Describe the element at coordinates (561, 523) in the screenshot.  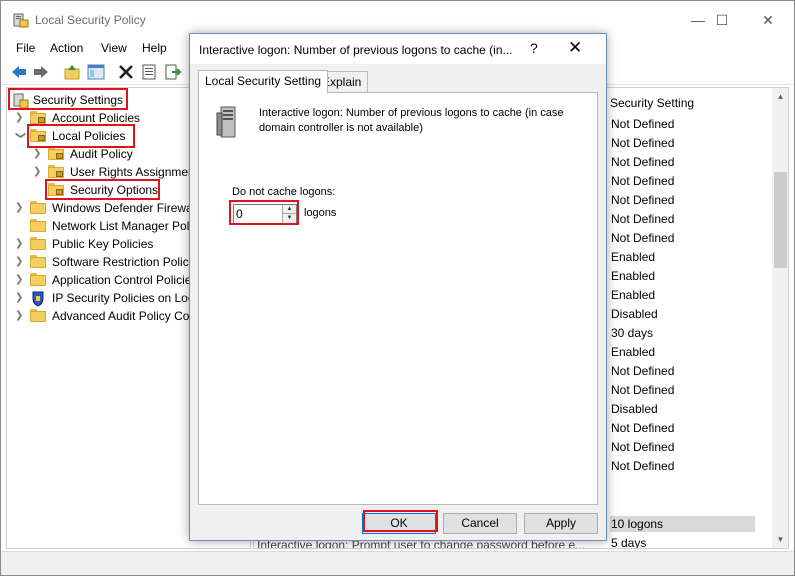
I see `apply-button: Apply` at that location.